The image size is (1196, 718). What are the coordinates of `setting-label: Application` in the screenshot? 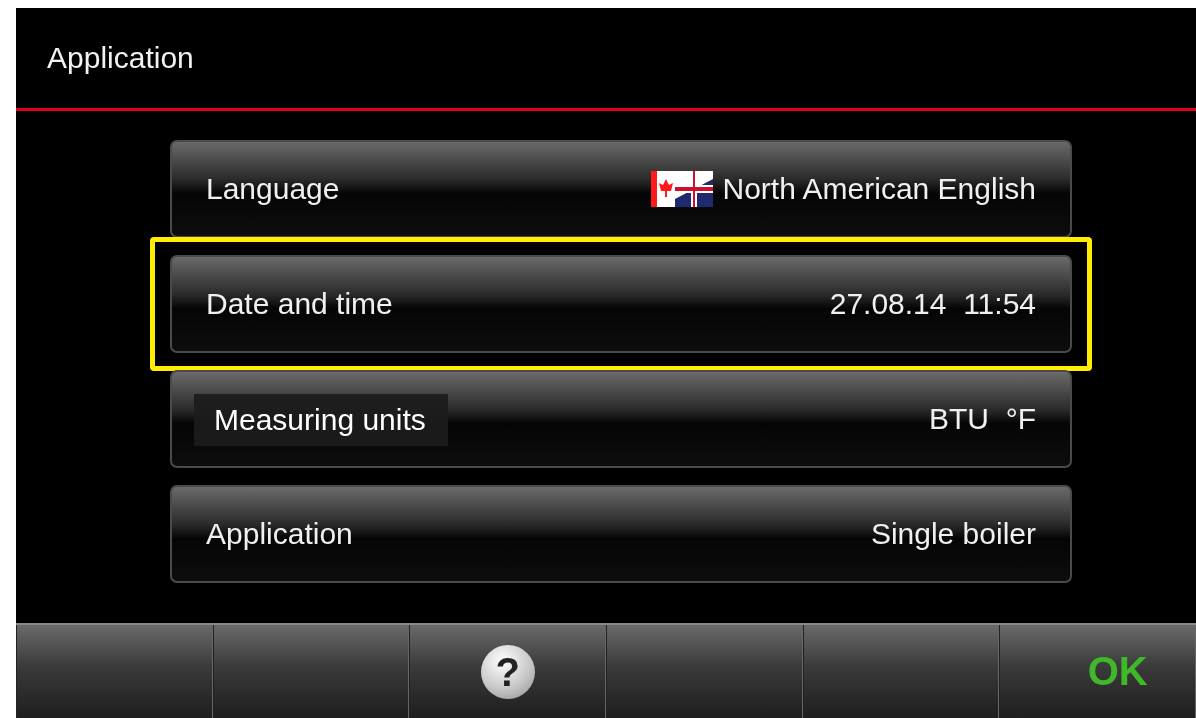 It's located at (279, 534).